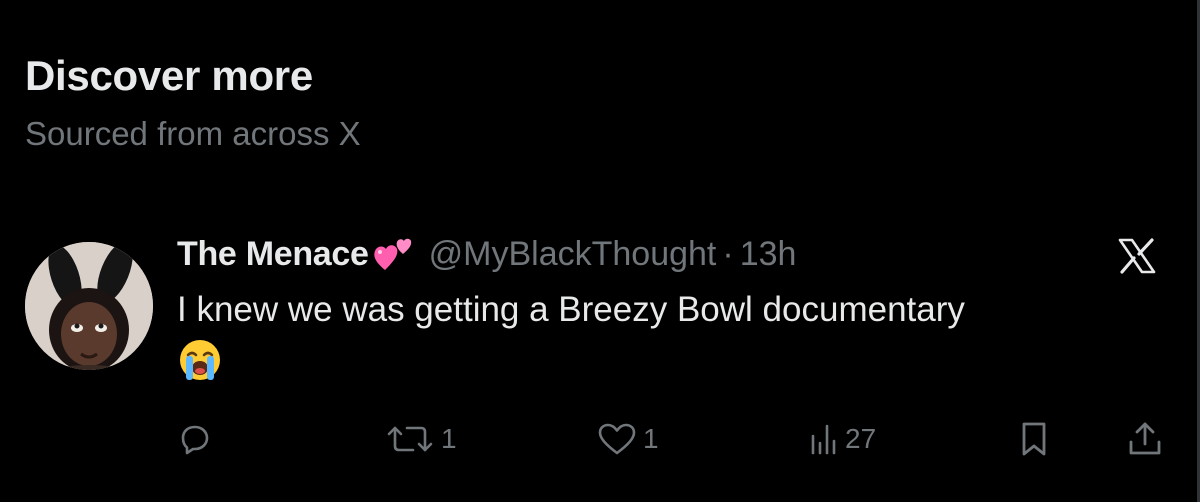  I want to click on avatar-image, so click(89, 306).